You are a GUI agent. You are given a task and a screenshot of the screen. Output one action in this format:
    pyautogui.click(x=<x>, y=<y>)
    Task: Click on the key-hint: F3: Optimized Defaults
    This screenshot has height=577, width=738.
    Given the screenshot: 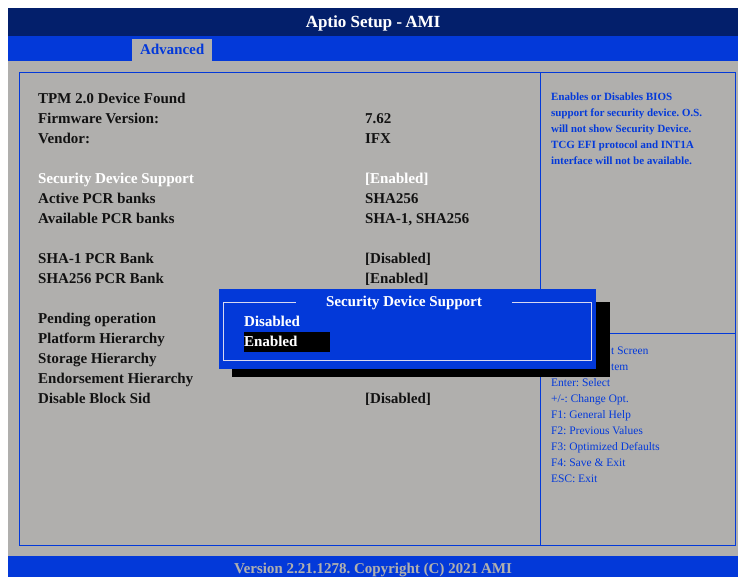 What is the action you would take?
    pyautogui.click(x=606, y=447)
    